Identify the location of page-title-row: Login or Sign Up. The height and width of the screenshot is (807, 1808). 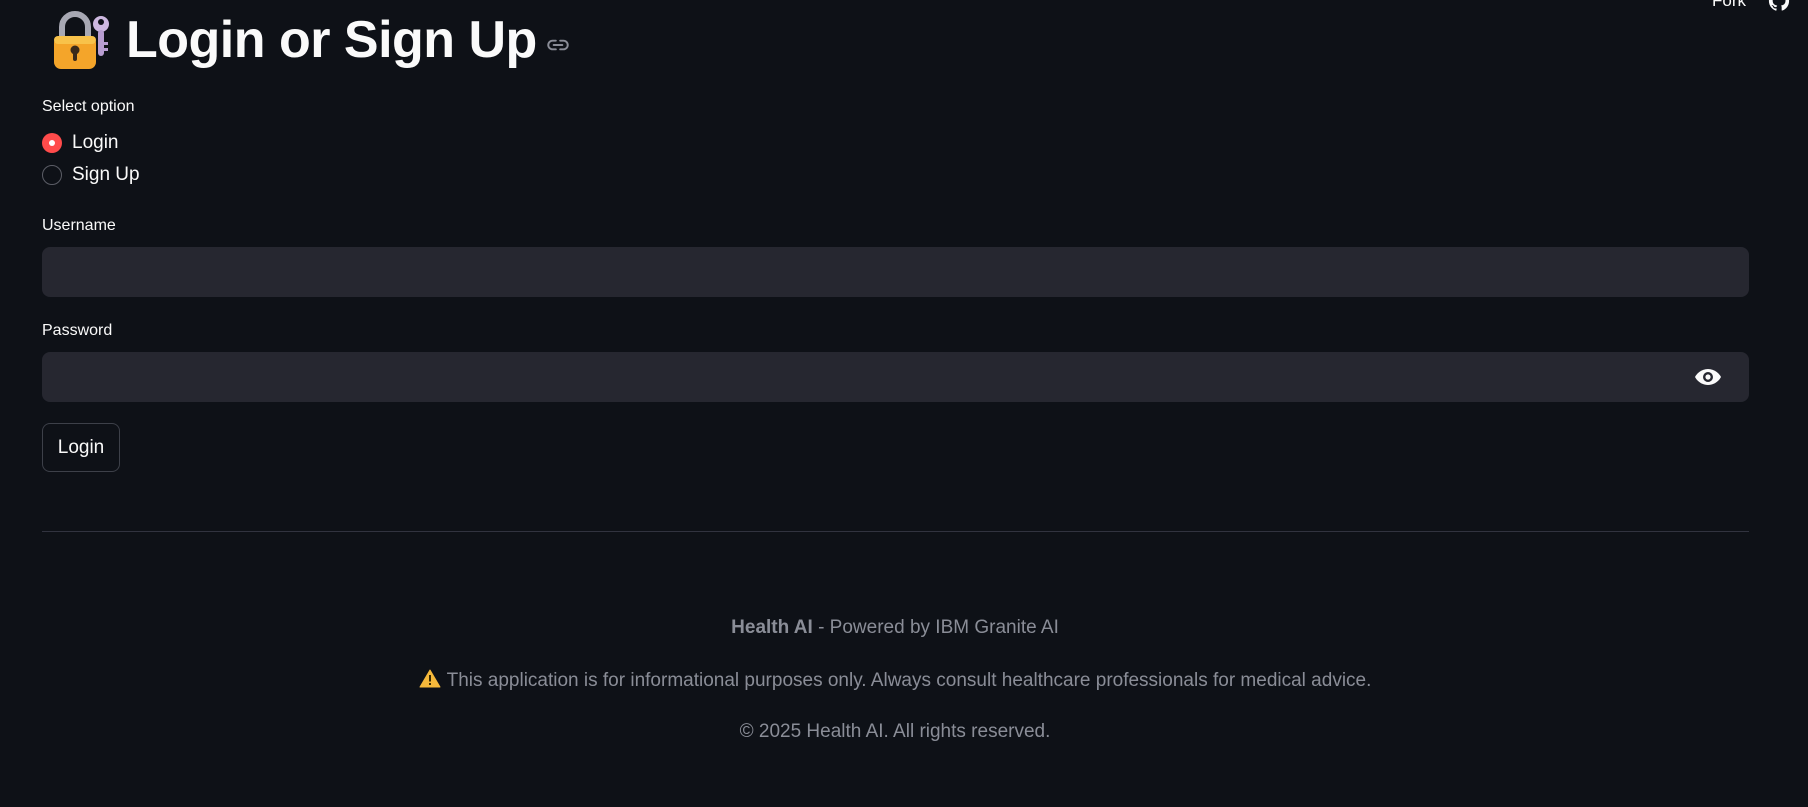
(309, 40).